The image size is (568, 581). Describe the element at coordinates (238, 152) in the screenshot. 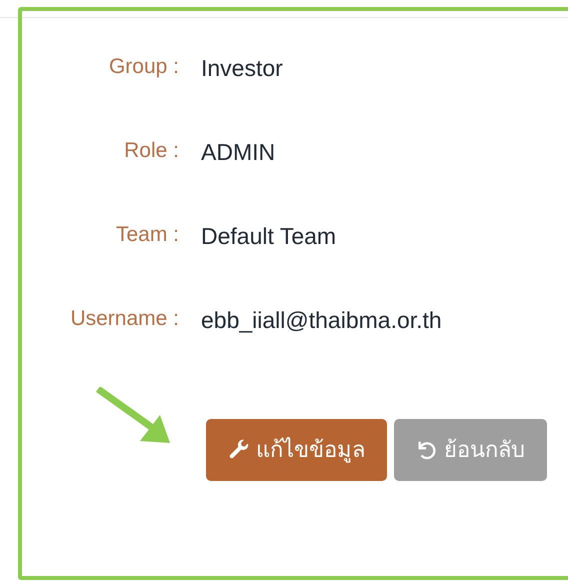

I see `field-value: ADMIN` at that location.